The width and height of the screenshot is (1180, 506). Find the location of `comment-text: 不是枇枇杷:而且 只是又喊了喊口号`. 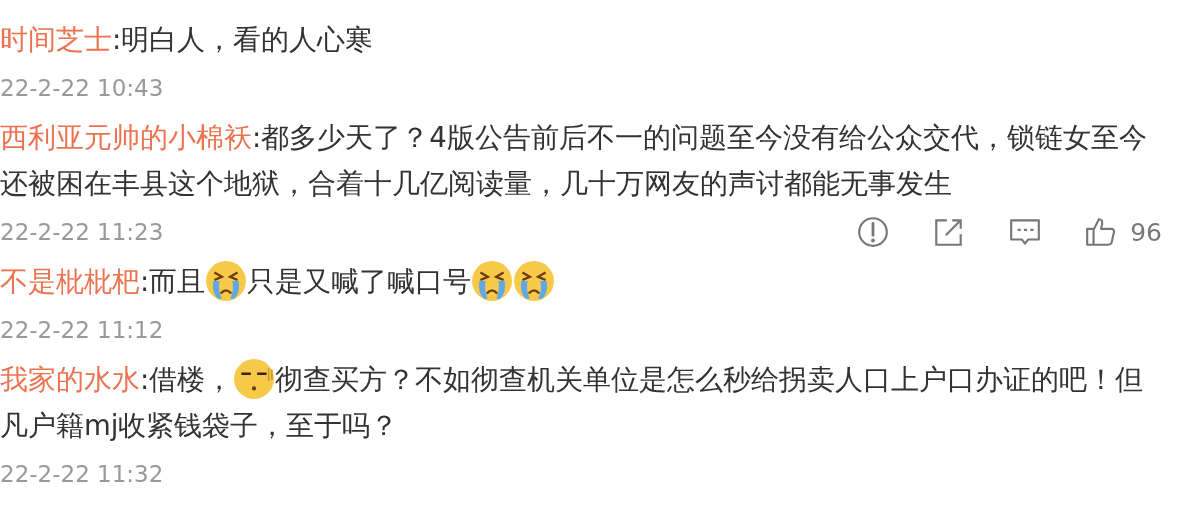

comment-text: 不是枇枇杷:而且 只是又喊了喊口号 is located at coordinates (582, 281).